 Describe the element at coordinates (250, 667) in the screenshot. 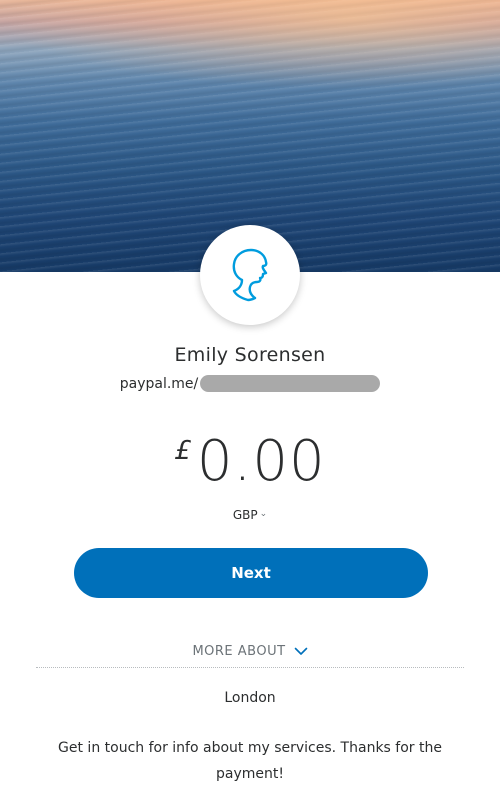

I see `divider` at that location.